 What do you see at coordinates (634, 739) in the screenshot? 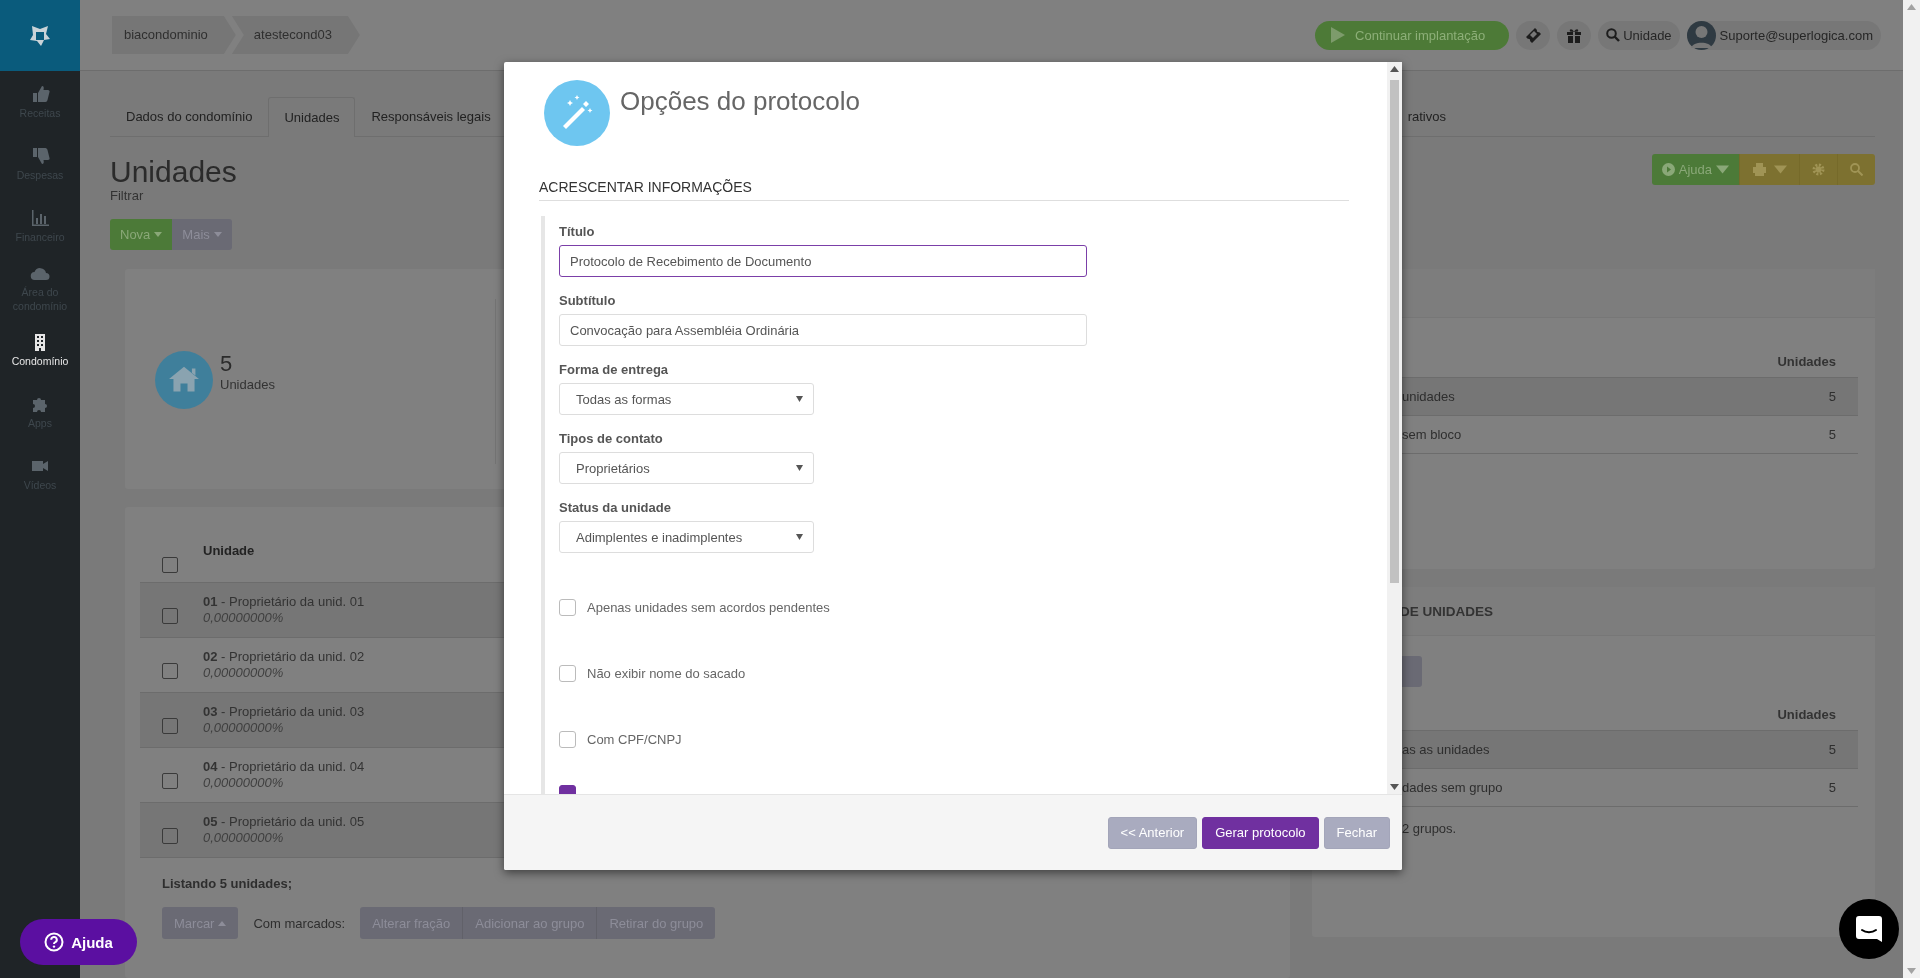
I see `checkbox-label: Com CPF/CNPJ` at bounding box center [634, 739].